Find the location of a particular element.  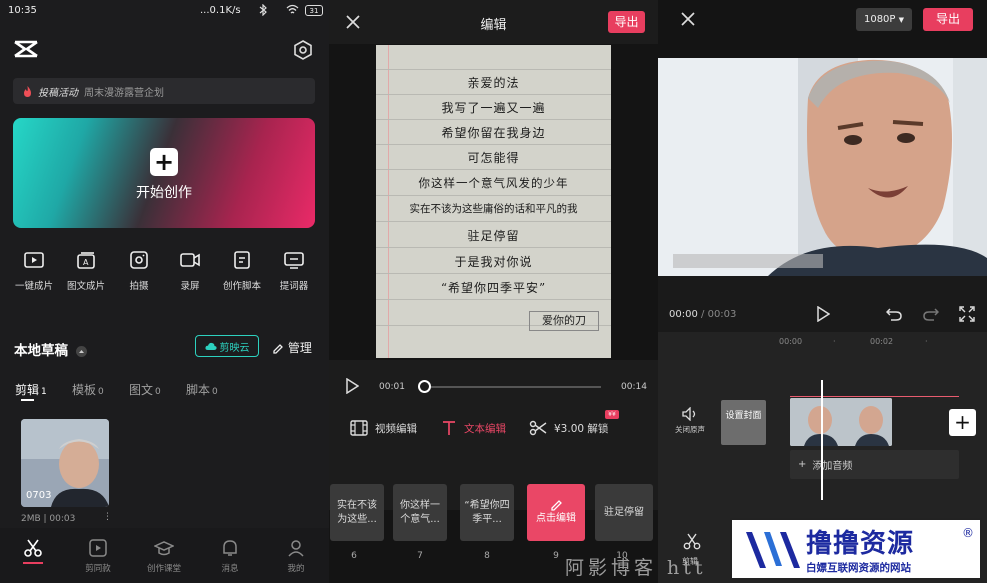

tab-script: 脚本 0 is located at coordinates (202, 389).